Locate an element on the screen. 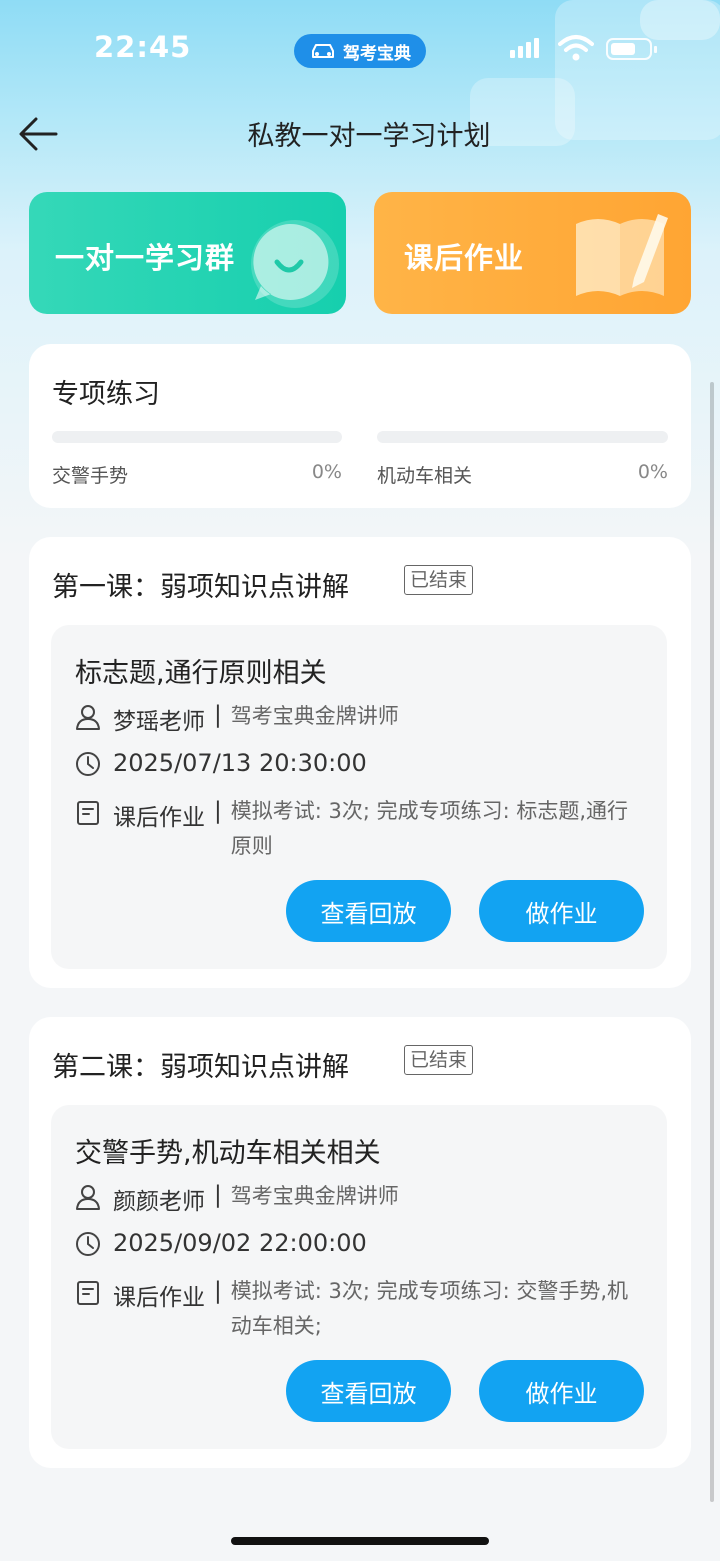 The height and width of the screenshot is (1561, 720). lesson-datetime: 2025/07/13 20:30:00 is located at coordinates (240, 763).